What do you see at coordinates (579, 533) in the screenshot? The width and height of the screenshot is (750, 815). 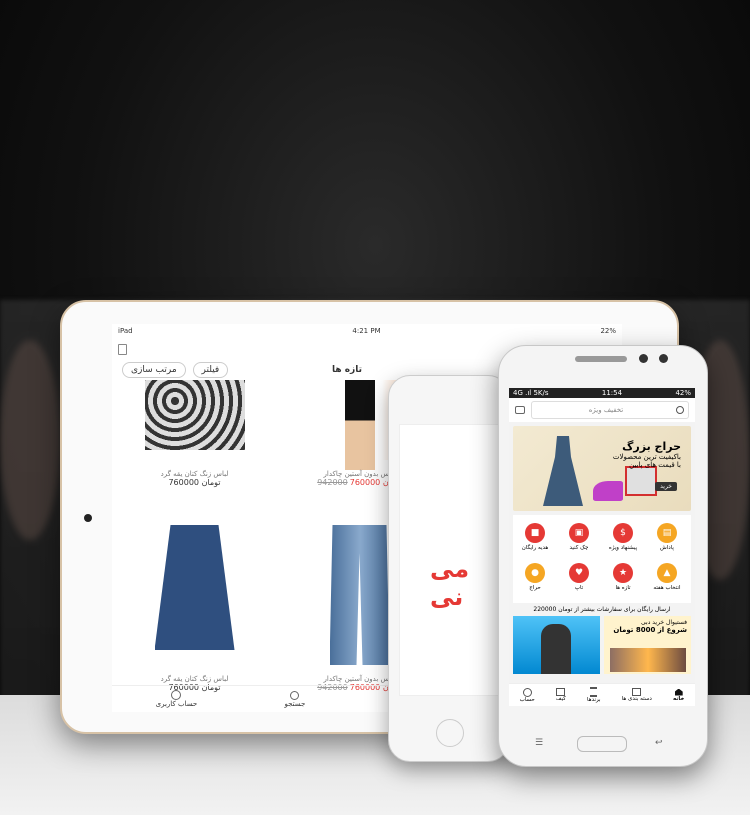 I see `calendar-icon: ▣` at bounding box center [579, 533].